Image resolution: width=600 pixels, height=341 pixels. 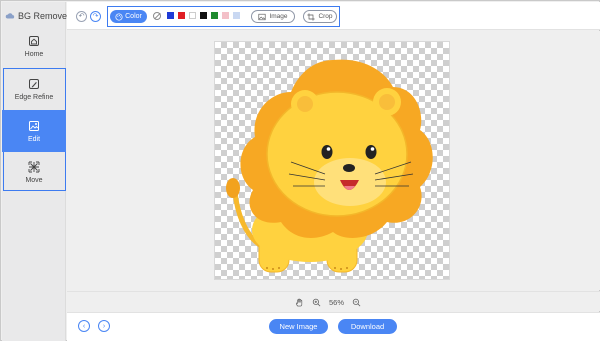 What do you see at coordinates (299, 302) in the screenshot?
I see `hand-icon` at bounding box center [299, 302].